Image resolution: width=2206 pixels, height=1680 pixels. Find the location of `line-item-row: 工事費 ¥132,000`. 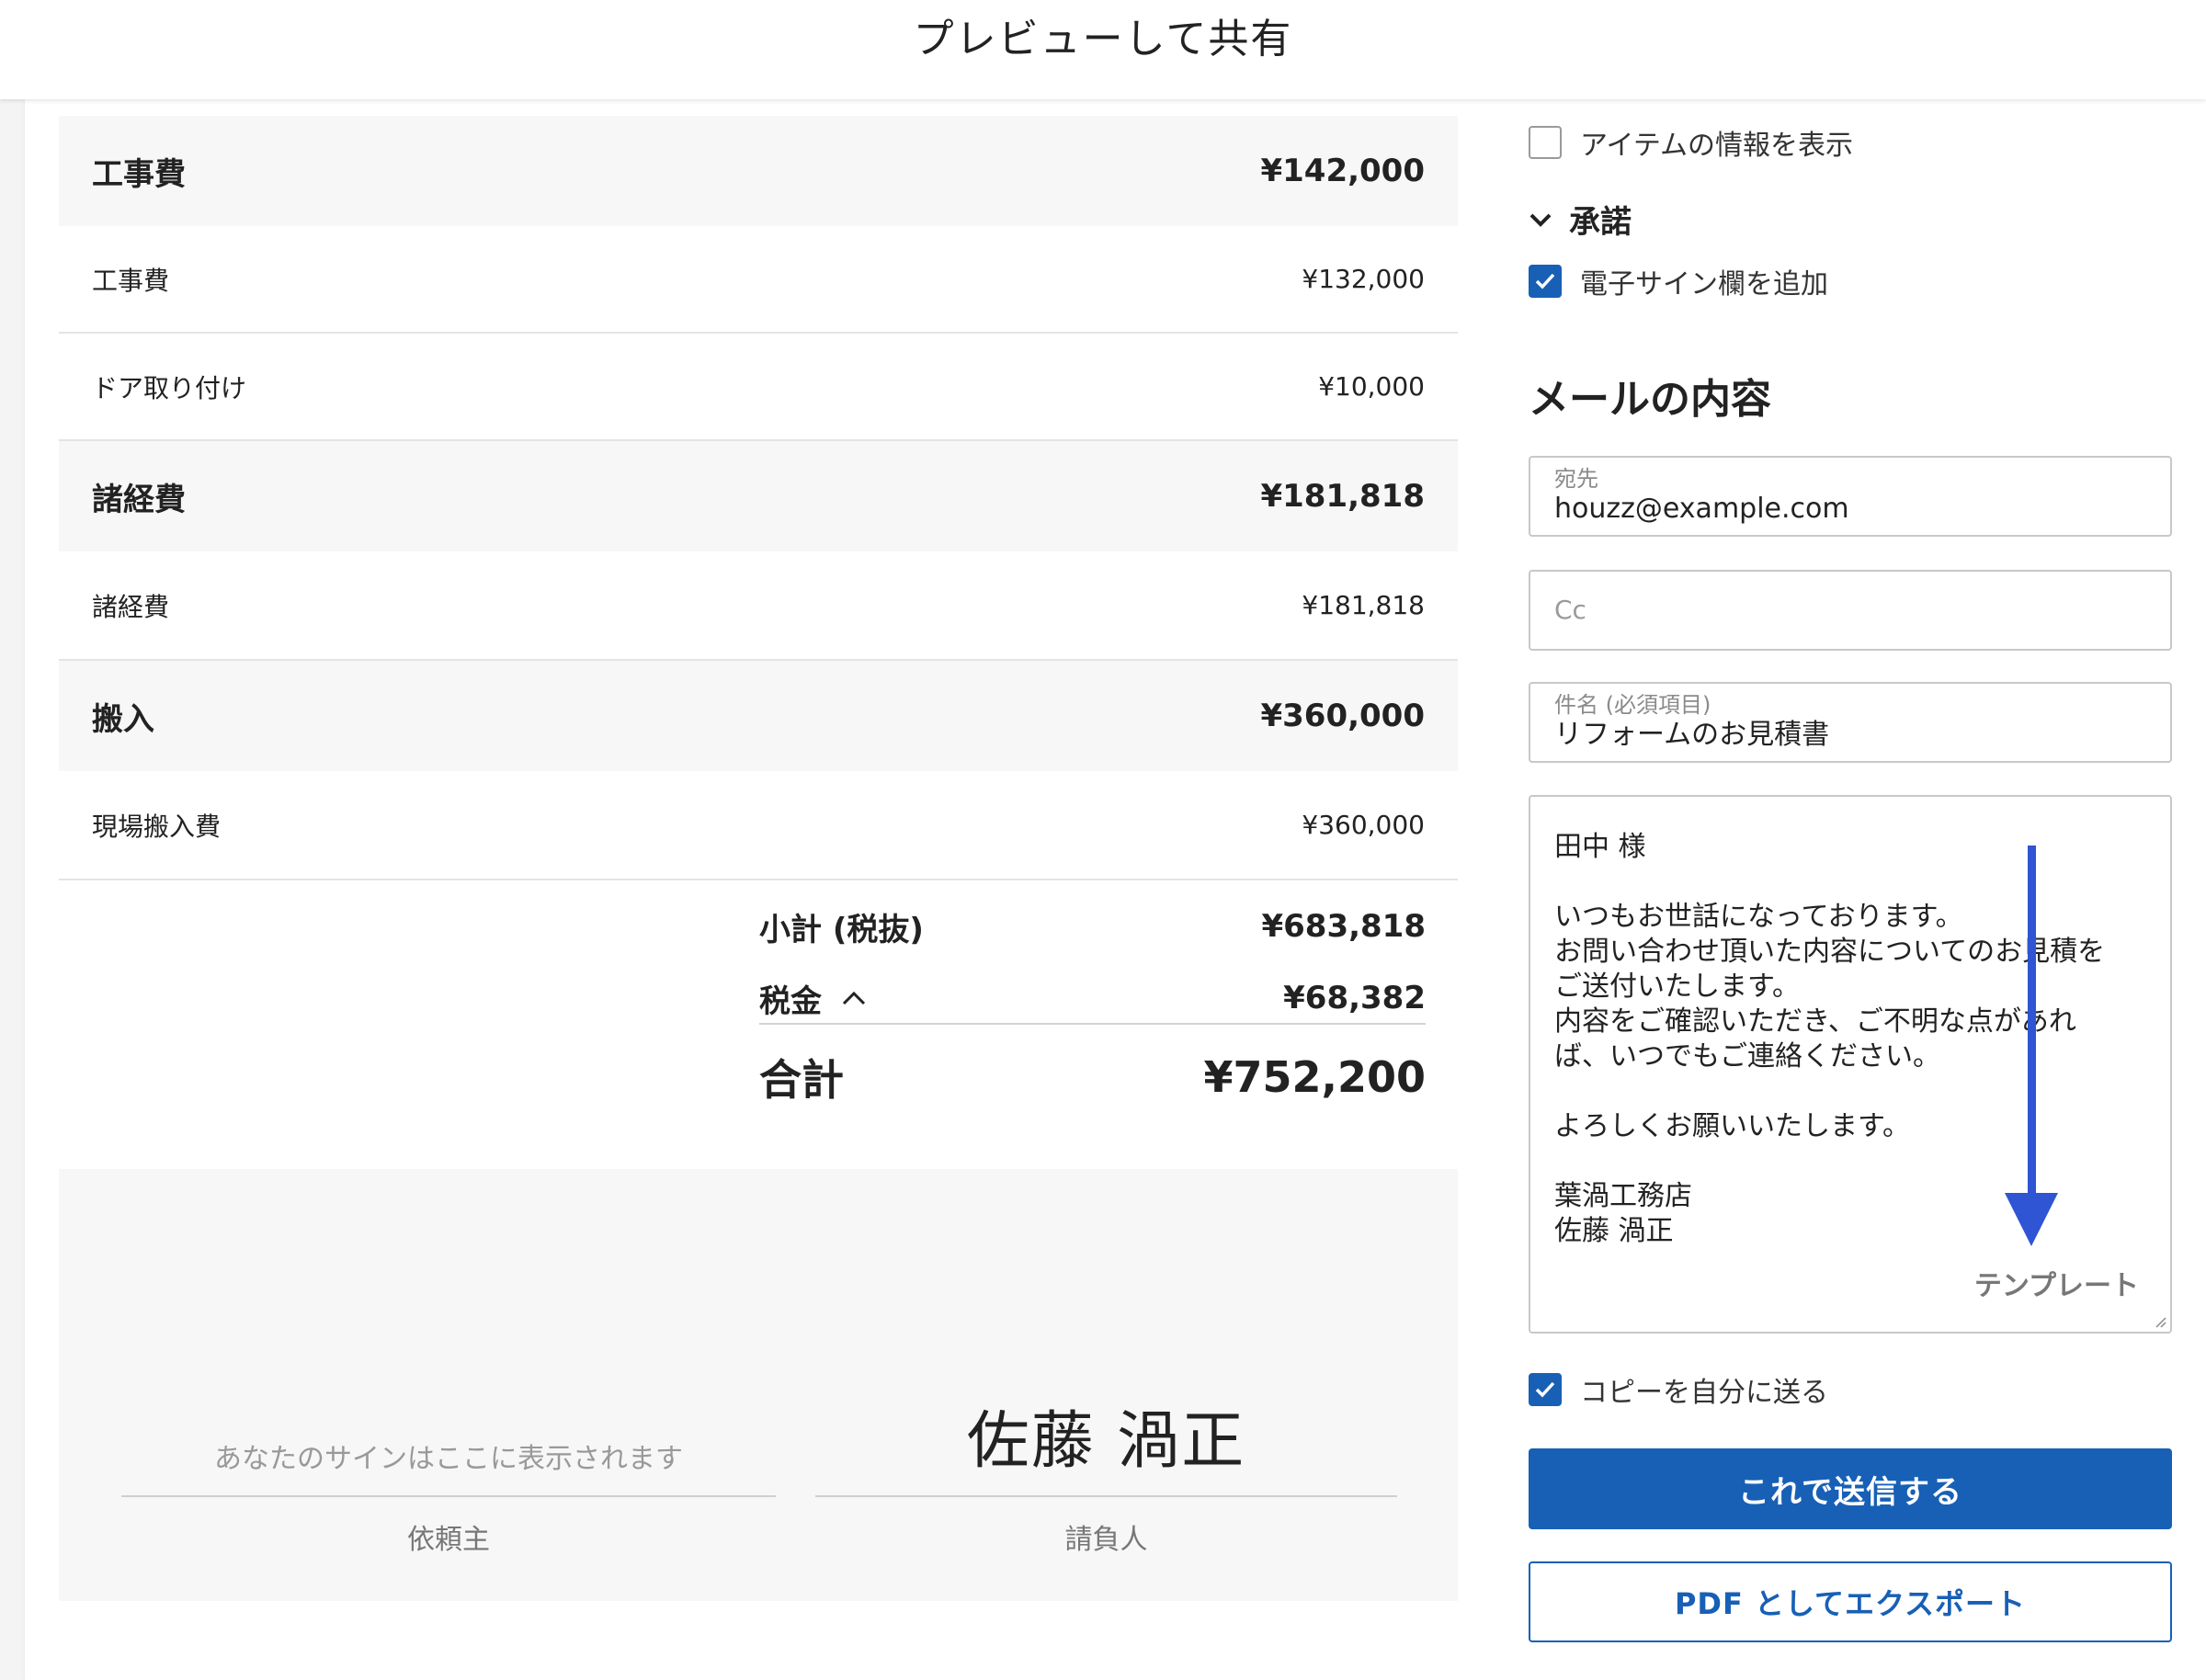

line-item-row: 工事費 ¥132,000 is located at coordinates (759, 280).